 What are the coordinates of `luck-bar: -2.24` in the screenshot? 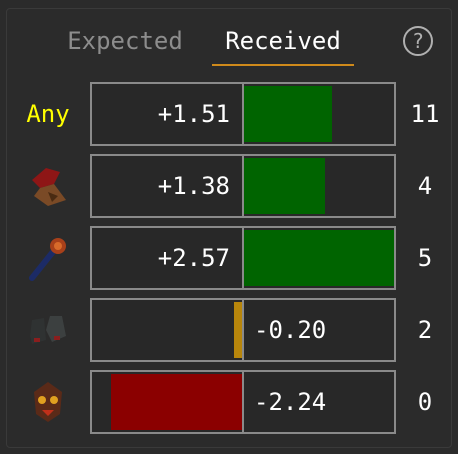 It's located at (243, 402).